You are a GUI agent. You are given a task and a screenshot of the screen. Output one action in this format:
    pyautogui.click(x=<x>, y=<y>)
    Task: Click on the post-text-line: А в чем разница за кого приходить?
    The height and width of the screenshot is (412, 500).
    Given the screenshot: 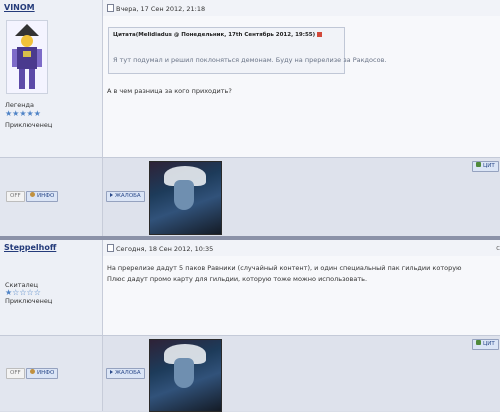 What is the action you would take?
    pyautogui.click(x=169, y=91)
    